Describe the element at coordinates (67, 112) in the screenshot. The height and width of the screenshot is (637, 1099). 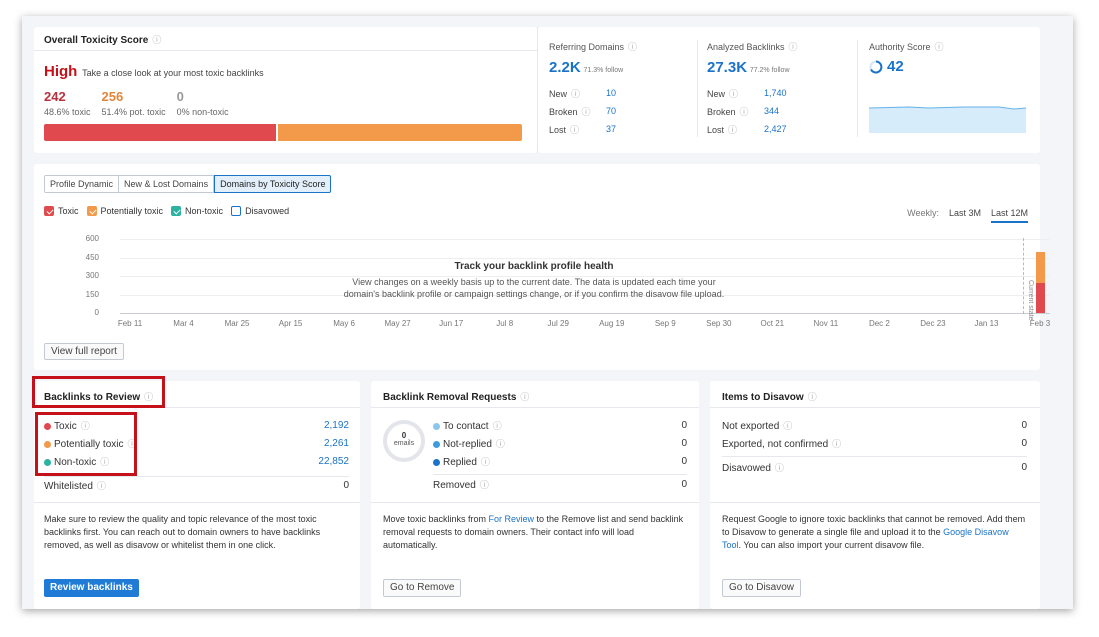
I see `toxicity-count-label: 48.6% toxic` at that location.